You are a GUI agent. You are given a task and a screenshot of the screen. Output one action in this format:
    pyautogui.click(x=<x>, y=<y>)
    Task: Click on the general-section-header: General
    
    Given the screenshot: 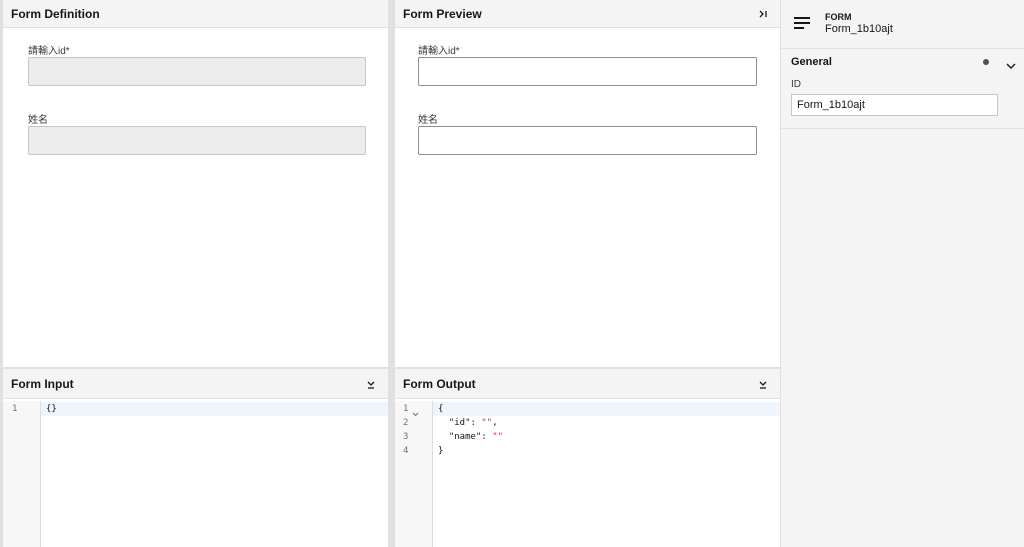 What is the action you would take?
    pyautogui.click(x=902, y=62)
    